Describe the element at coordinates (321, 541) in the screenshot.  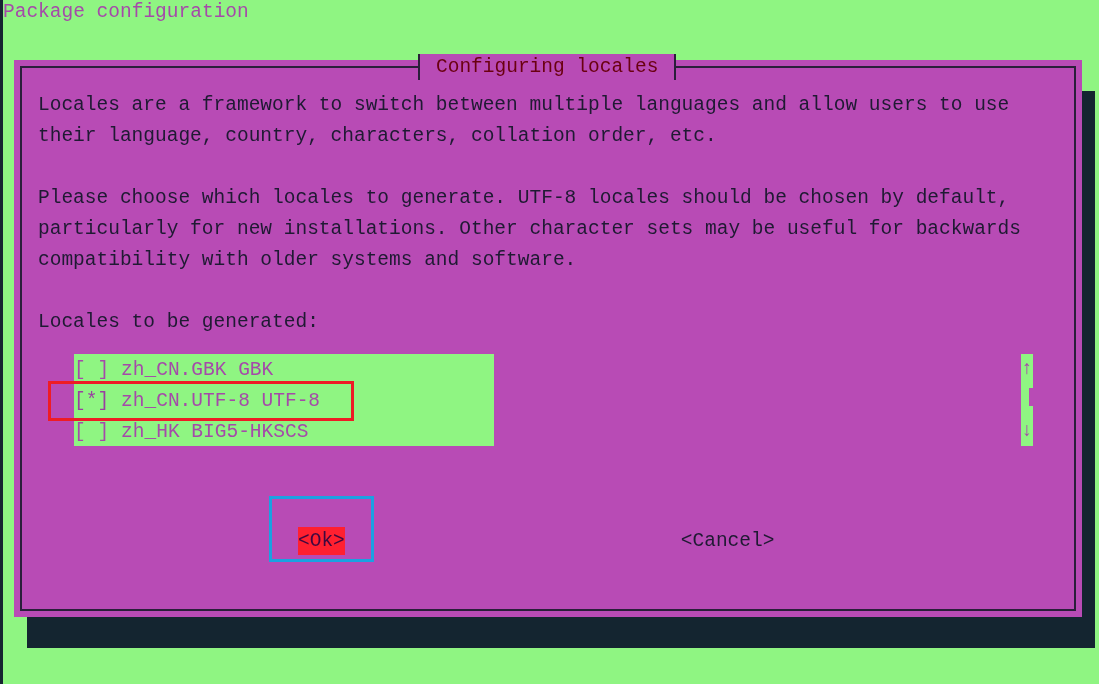
I see `ok-button: <Ok>` at that location.